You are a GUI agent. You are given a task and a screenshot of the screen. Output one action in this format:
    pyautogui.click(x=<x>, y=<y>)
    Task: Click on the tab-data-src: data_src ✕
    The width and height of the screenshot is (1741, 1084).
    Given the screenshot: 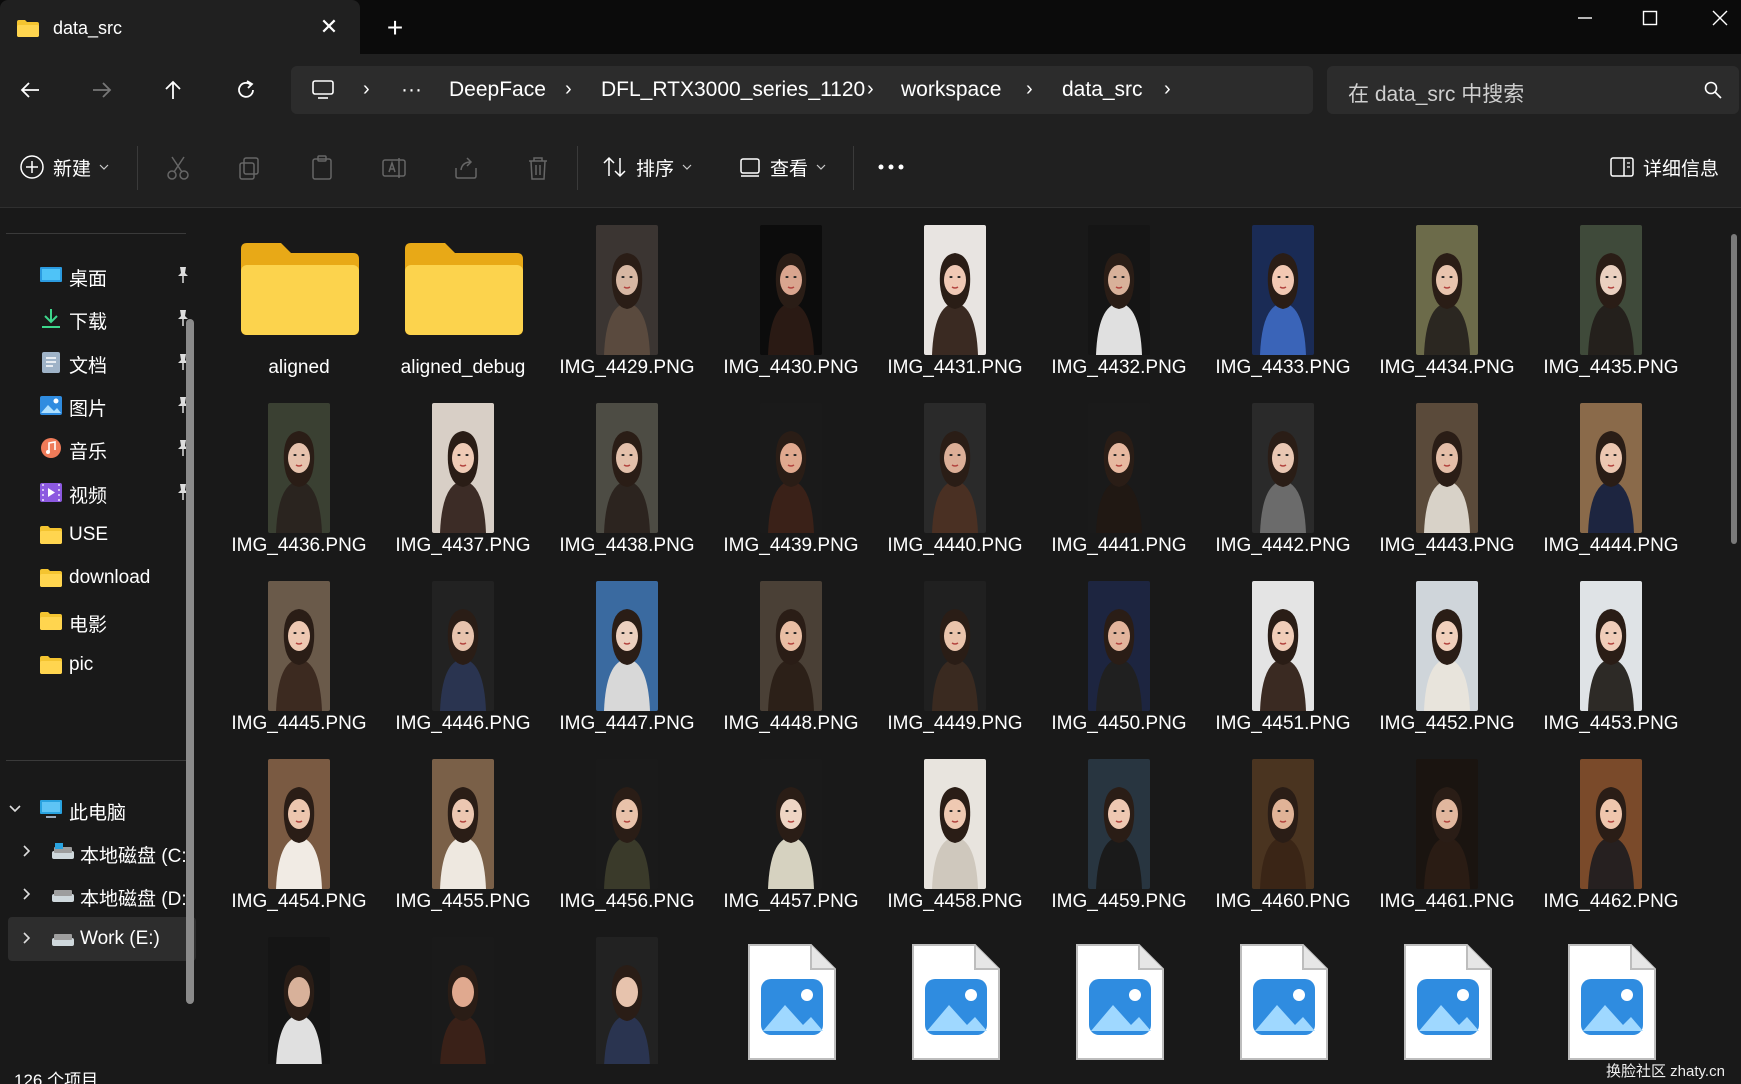 What is the action you would take?
    pyautogui.click(x=180, y=27)
    